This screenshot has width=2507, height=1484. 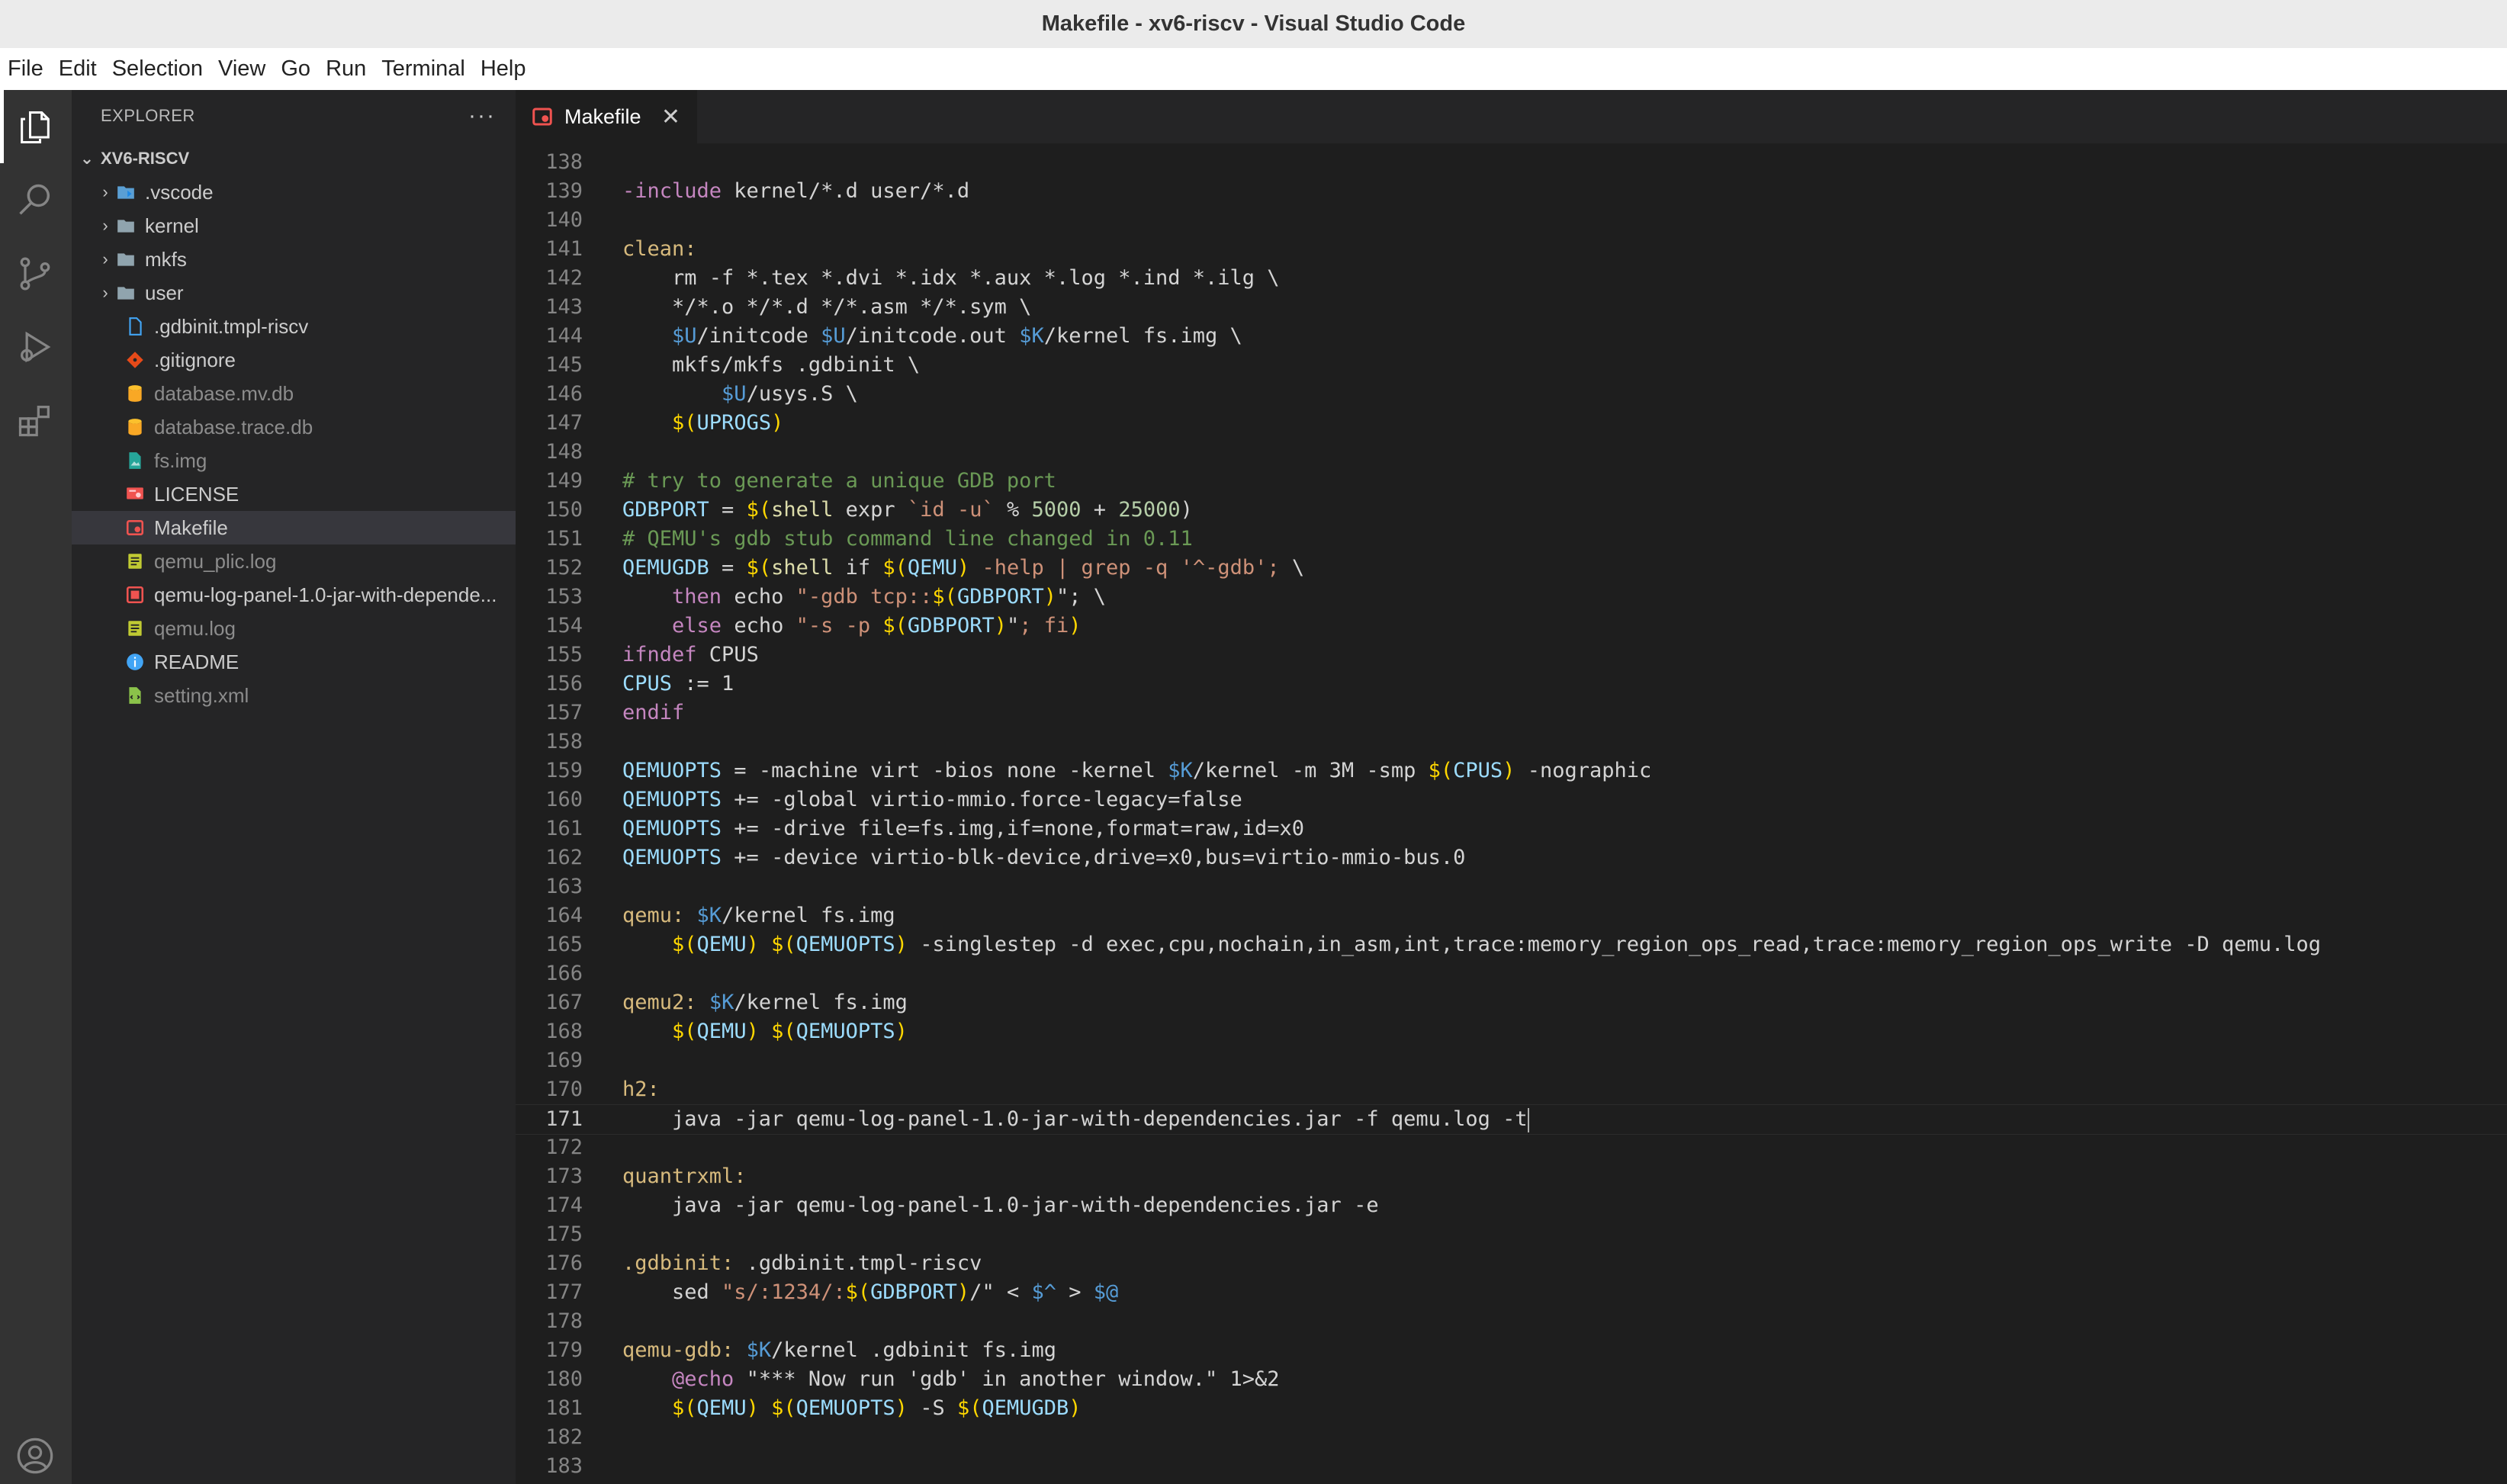 I want to click on code-line: 155 ifndef CPUS, so click(x=1511, y=655).